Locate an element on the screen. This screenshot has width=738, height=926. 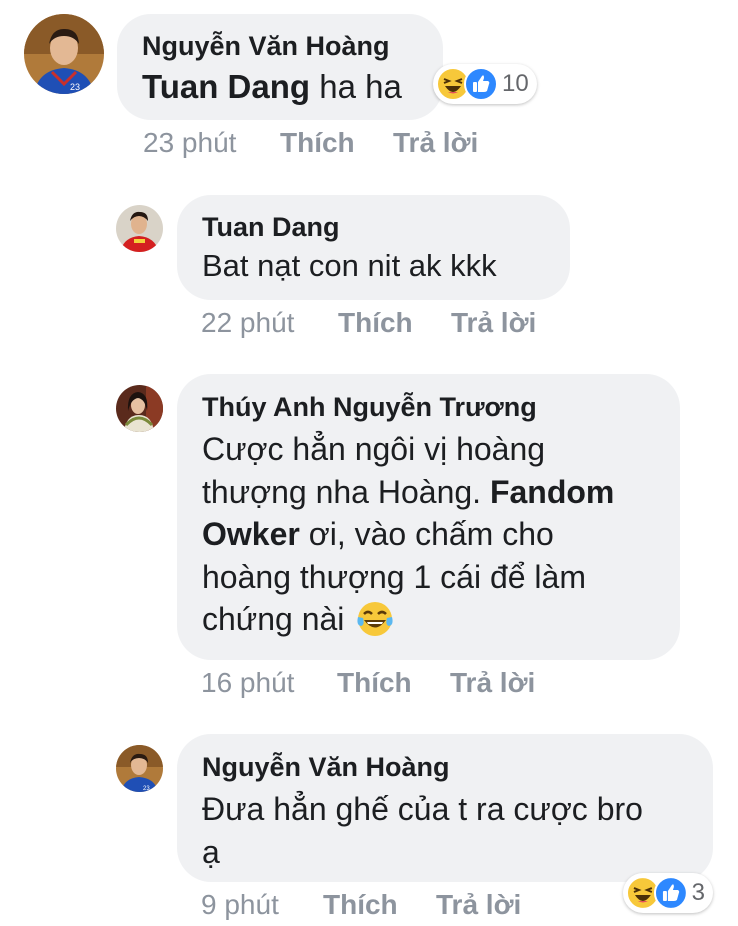
reaction-summary: 3 is located at coordinates (668, 893).